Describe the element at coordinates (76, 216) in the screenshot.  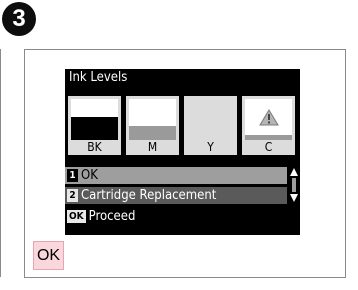
I see `ok-key-icon: OK` at that location.